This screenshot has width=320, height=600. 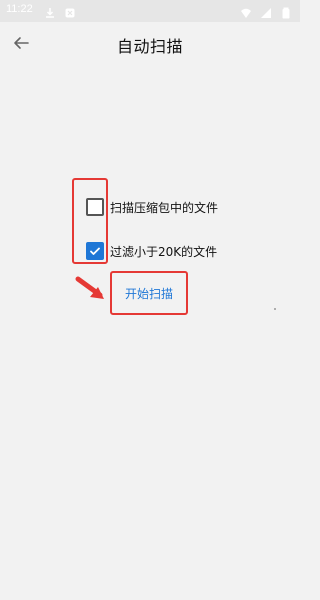 What do you see at coordinates (286, 11) in the screenshot?
I see `battery-icon` at bounding box center [286, 11].